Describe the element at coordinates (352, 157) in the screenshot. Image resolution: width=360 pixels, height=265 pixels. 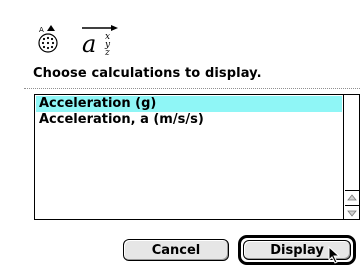
I see `list-scrollbar` at that location.